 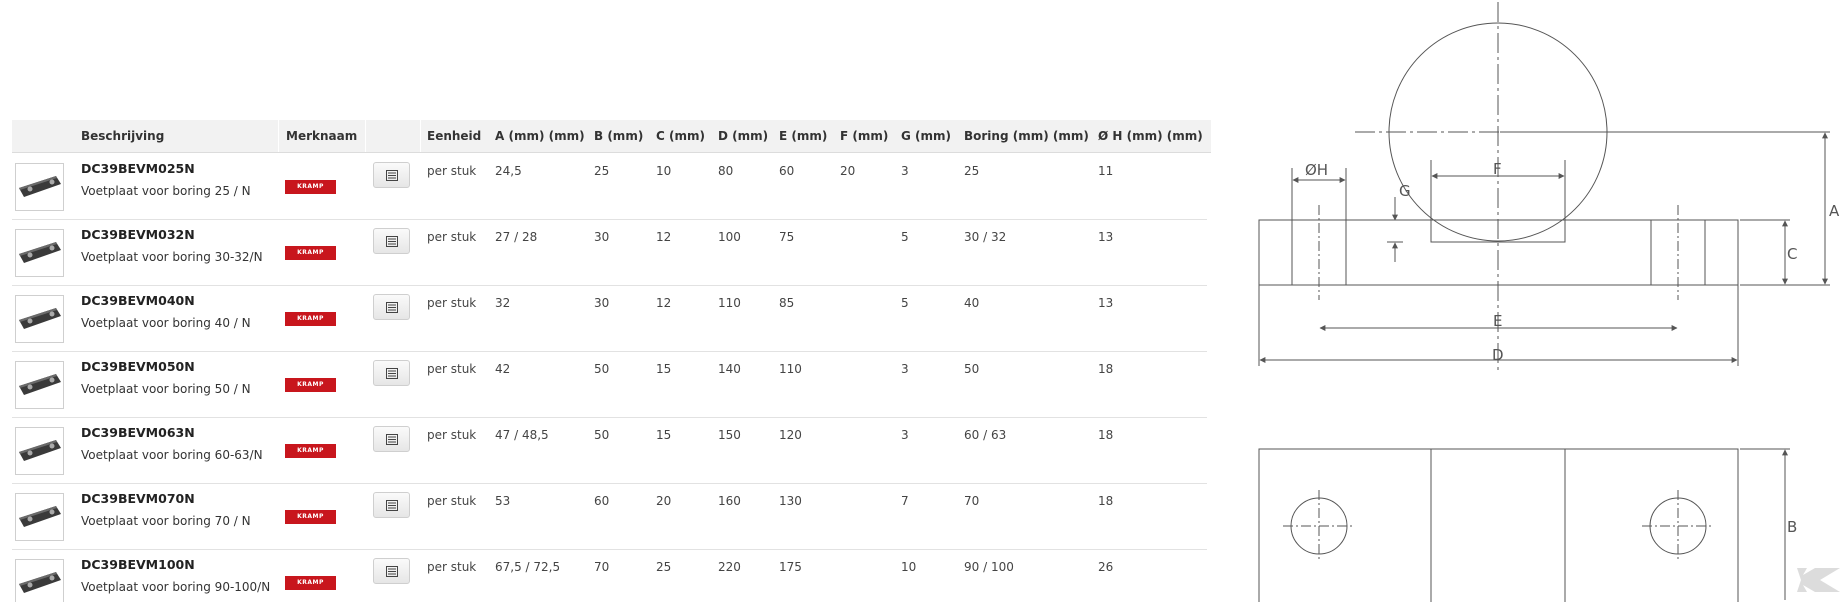 I want to click on cell-e: 175, so click(x=790, y=567).